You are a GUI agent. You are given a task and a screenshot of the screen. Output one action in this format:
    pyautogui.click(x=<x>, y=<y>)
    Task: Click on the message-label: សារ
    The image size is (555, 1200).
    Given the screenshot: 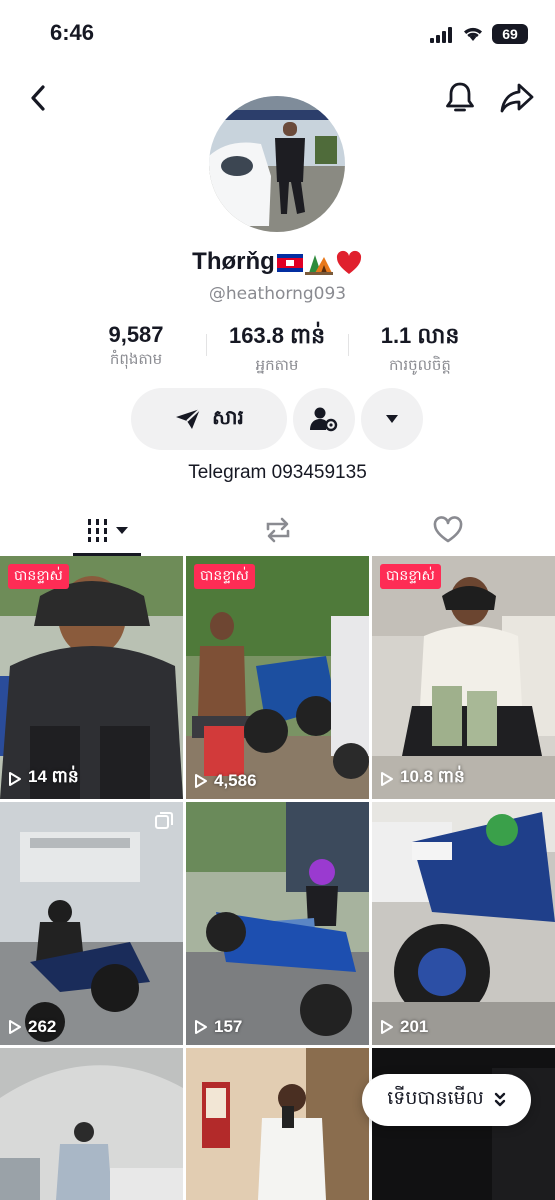 What is the action you would take?
    pyautogui.click(x=228, y=417)
    